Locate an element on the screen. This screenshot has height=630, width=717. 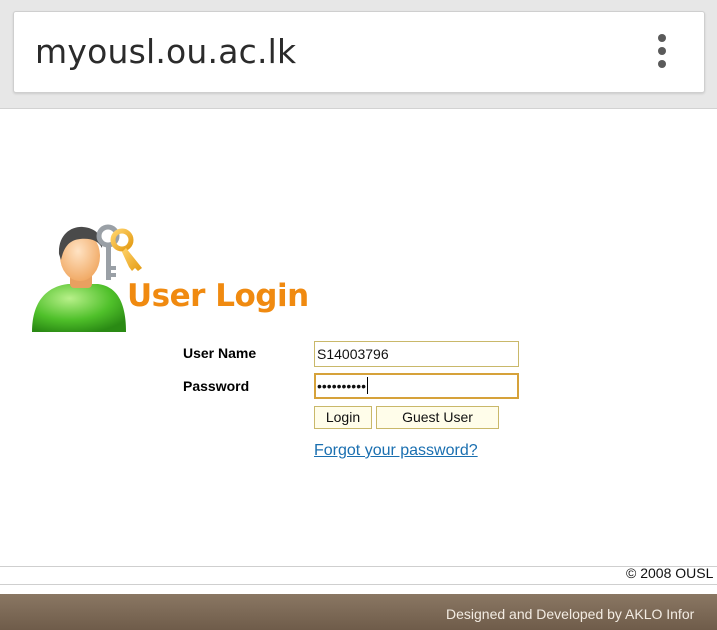
credit-bar: Designed and Developed by AKLO Infor is located at coordinates (358, 612).